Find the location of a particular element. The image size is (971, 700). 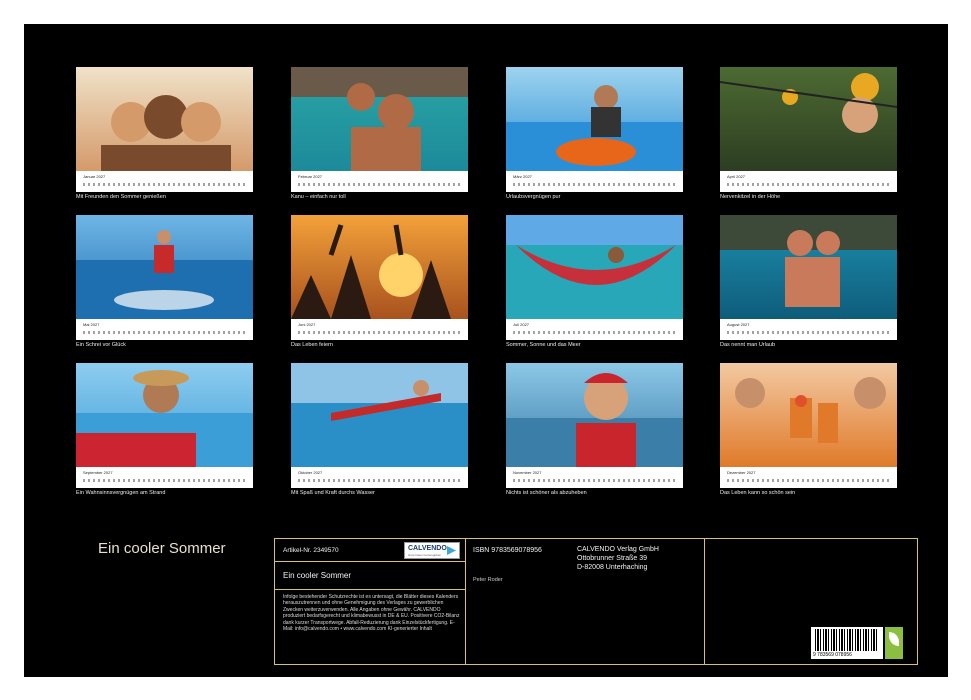

month-thumbnail: Februar 2027 is located at coordinates (379, 129).